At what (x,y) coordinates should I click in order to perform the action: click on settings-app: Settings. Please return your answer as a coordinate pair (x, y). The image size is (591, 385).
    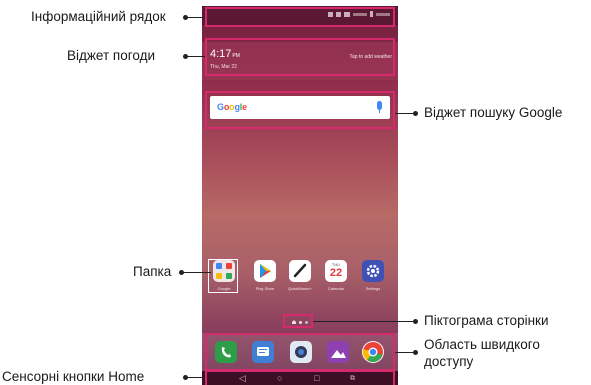
    Looking at the image, I should click on (373, 275).